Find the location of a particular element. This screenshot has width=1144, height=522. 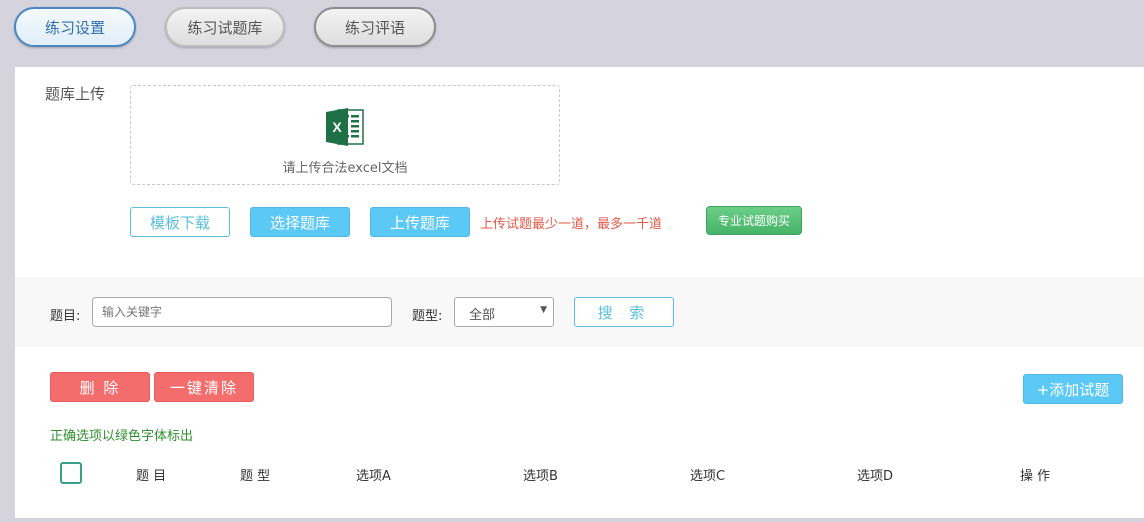

upload-limit-note: 上传试题最少一道，最多一千道 is located at coordinates (571, 224).